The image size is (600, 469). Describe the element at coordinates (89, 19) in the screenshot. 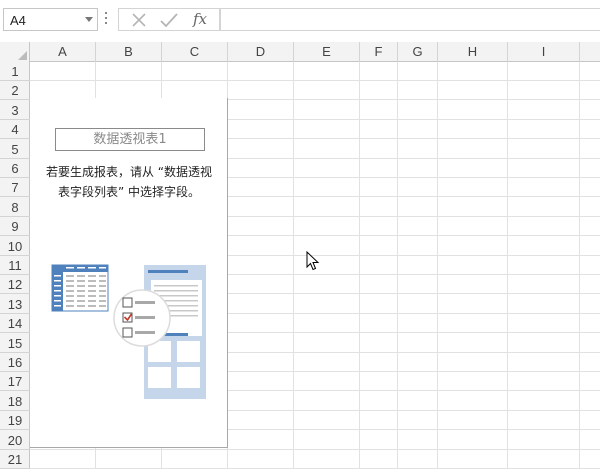

I see `chevron-down-icon` at that location.